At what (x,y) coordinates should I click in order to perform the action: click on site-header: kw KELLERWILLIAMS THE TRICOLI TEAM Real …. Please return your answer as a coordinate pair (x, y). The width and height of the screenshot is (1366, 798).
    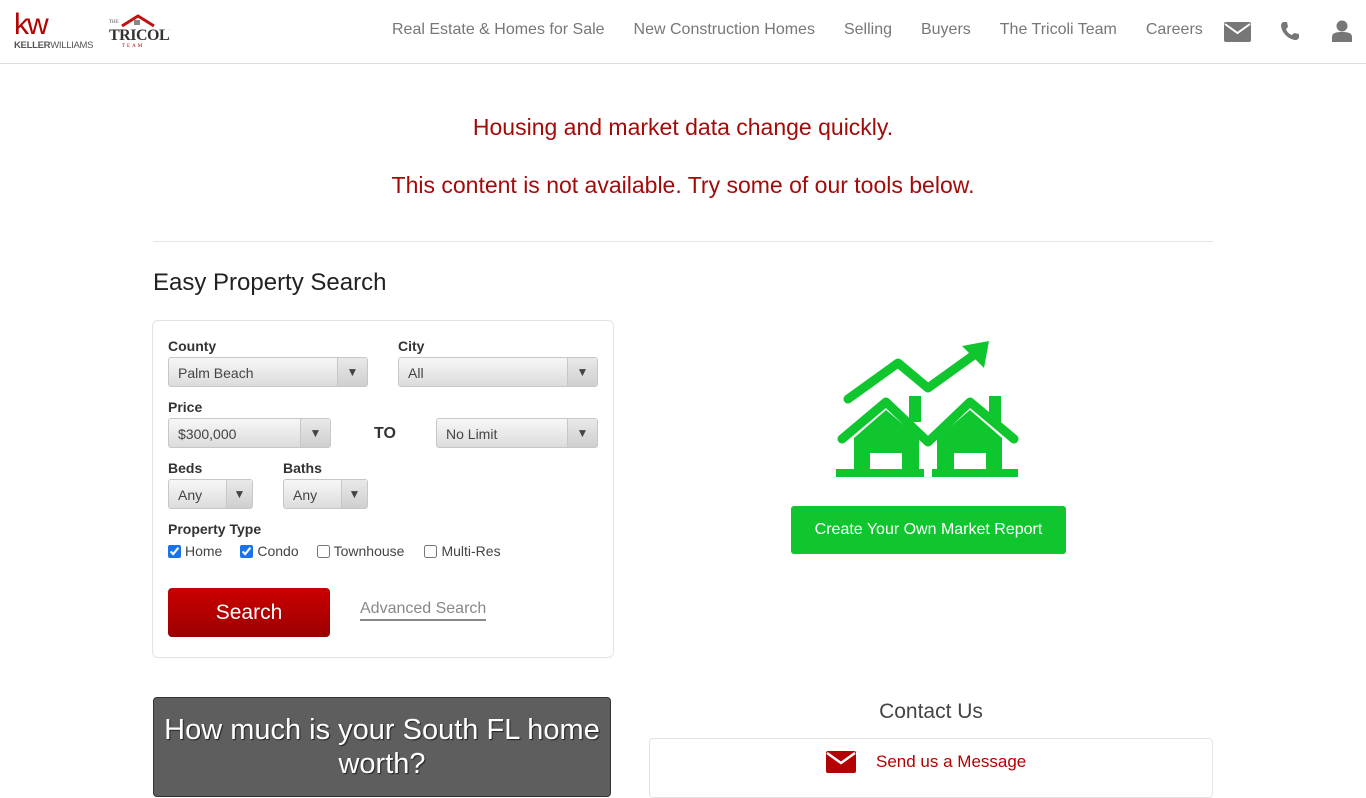
    Looking at the image, I should click on (683, 32).